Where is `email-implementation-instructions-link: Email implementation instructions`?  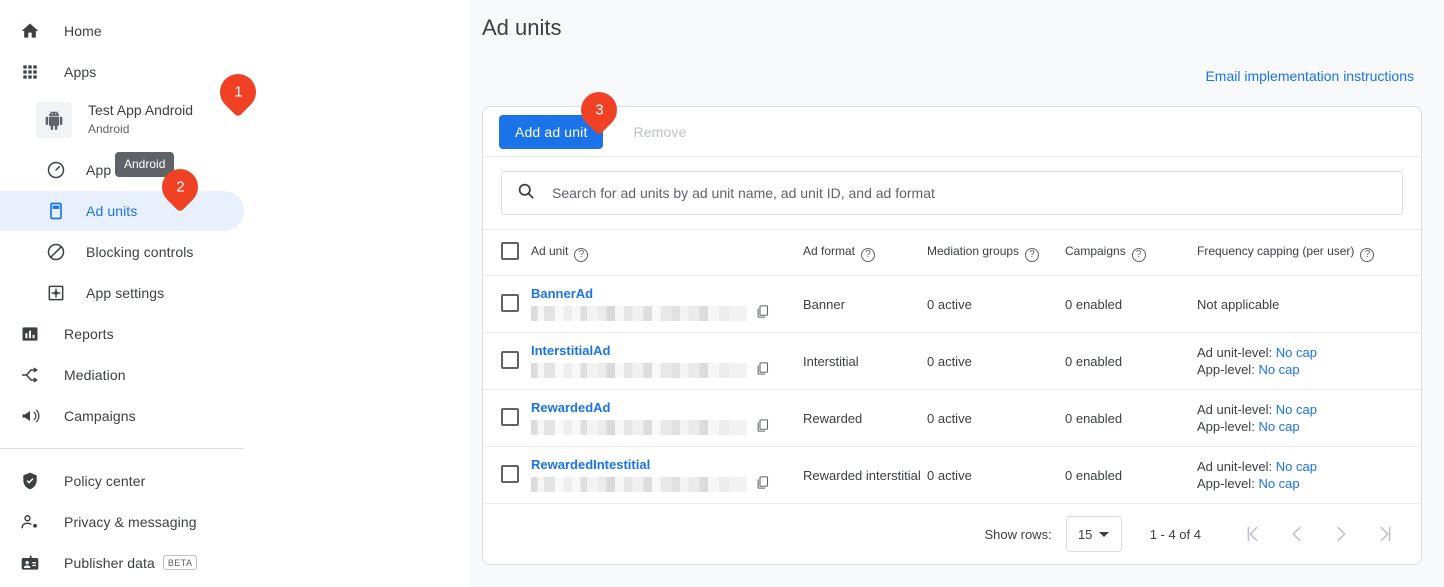
email-implementation-instructions-link: Email implementation instructions is located at coordinates (1309, 76).